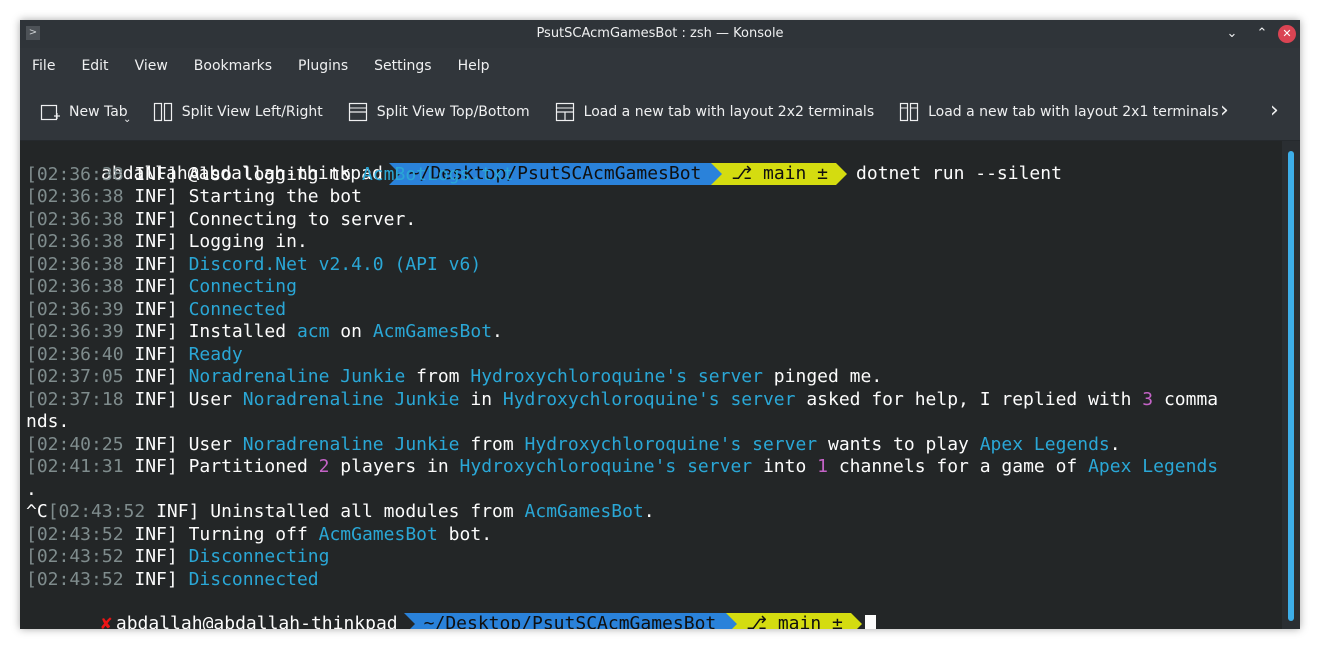  Describe the element at coordinates (402, 66) in the screenshot. I see `menu-settings: Settings` at that location.